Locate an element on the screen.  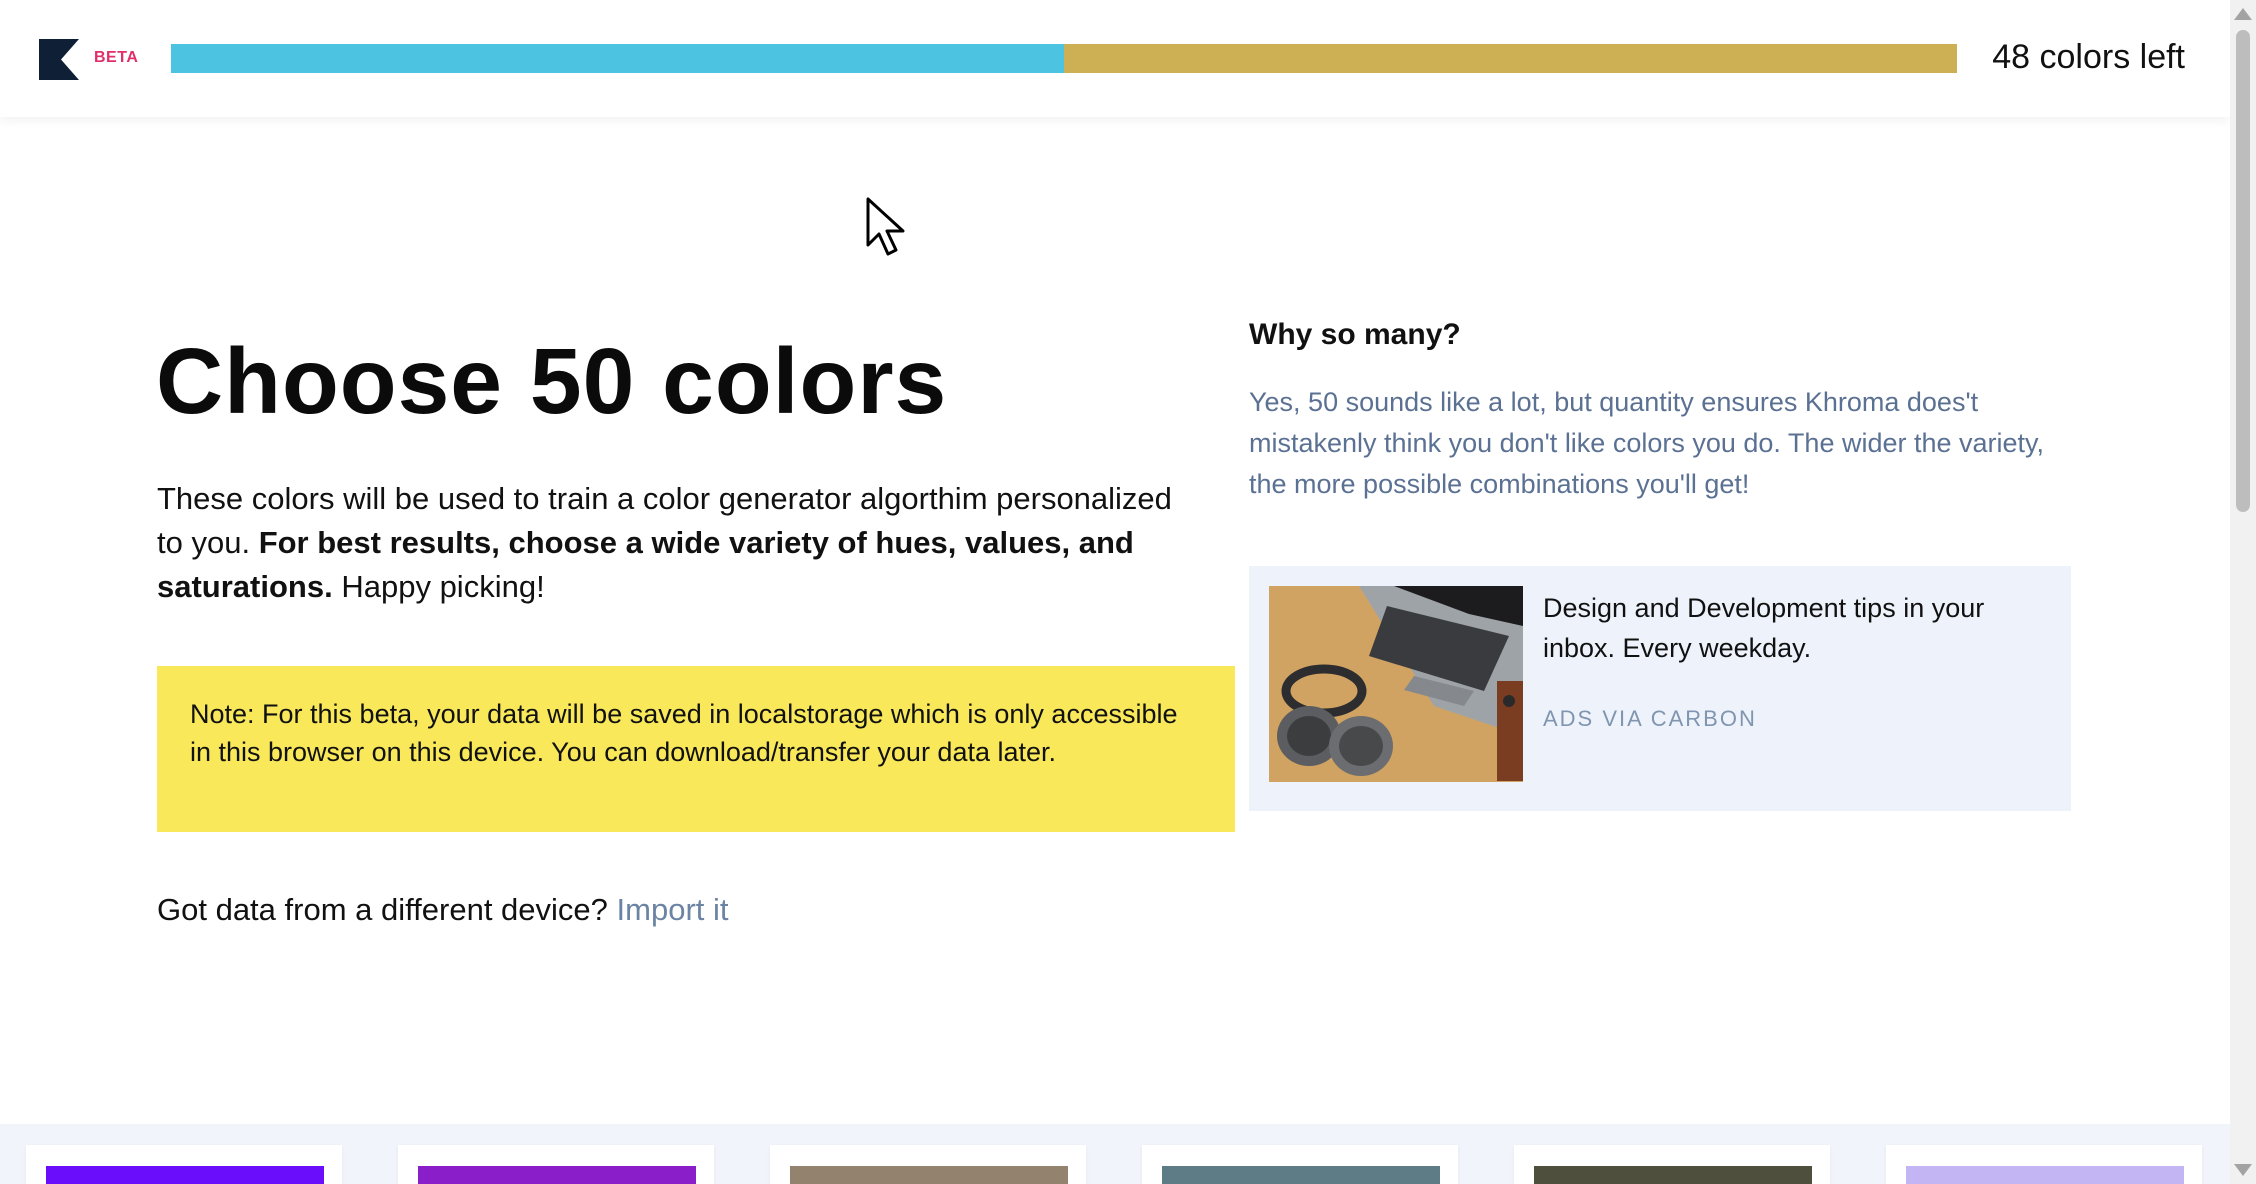
scrollbar-thumb is located at coordinates (2243, 271).